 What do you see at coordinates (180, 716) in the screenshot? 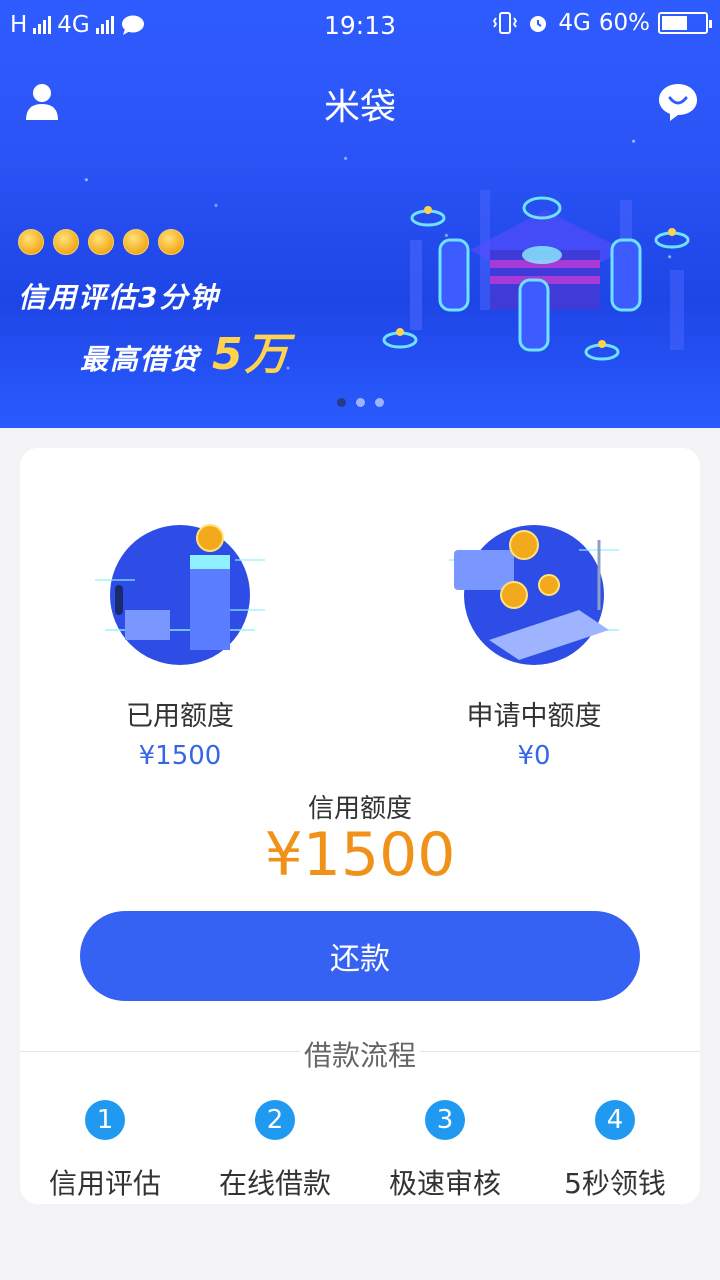
I see `used-quota-label: 已用额度` at bounding box center [180, 716].